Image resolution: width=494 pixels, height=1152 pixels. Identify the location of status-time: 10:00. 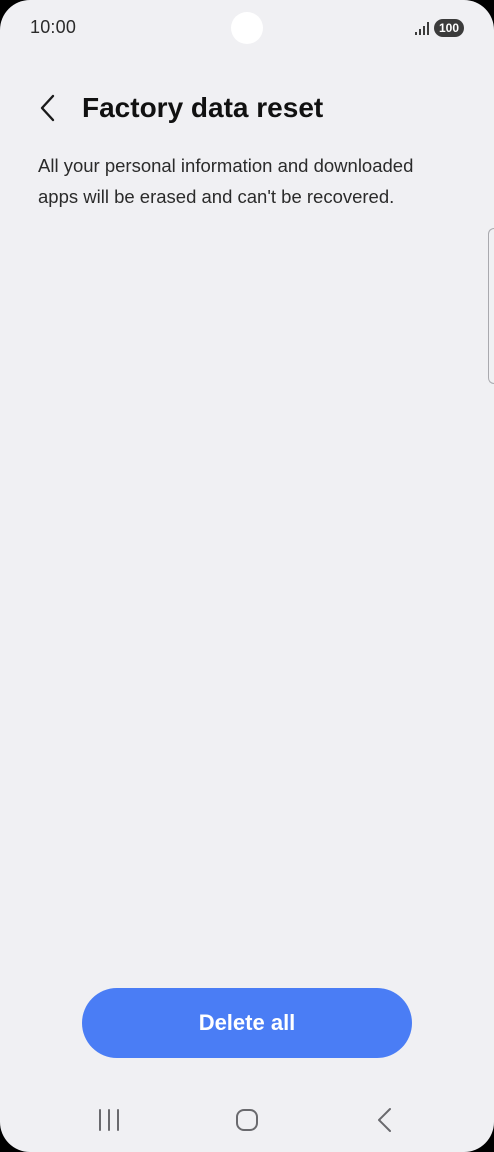
(53, 27).